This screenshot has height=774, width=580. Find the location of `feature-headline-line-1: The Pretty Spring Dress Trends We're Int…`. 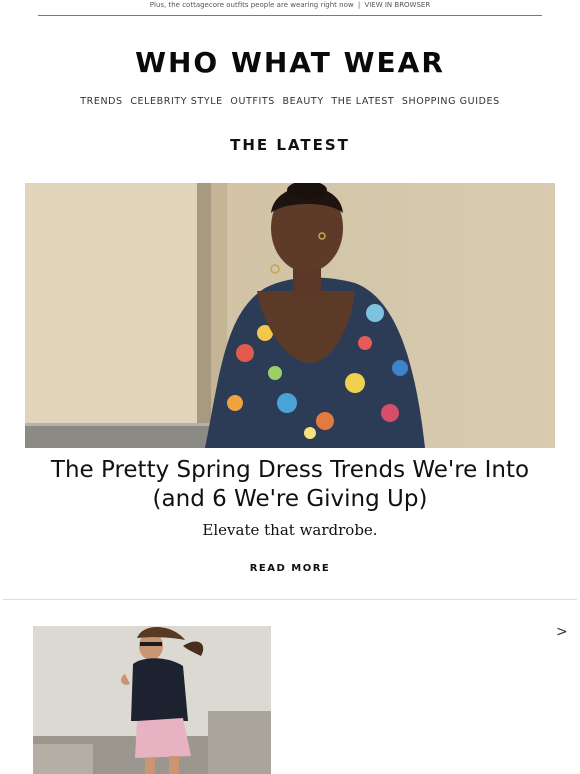

feature-headline-line-1: The Pretty Spring Dress Trends We're Int… is located at coordinates (290, 470).